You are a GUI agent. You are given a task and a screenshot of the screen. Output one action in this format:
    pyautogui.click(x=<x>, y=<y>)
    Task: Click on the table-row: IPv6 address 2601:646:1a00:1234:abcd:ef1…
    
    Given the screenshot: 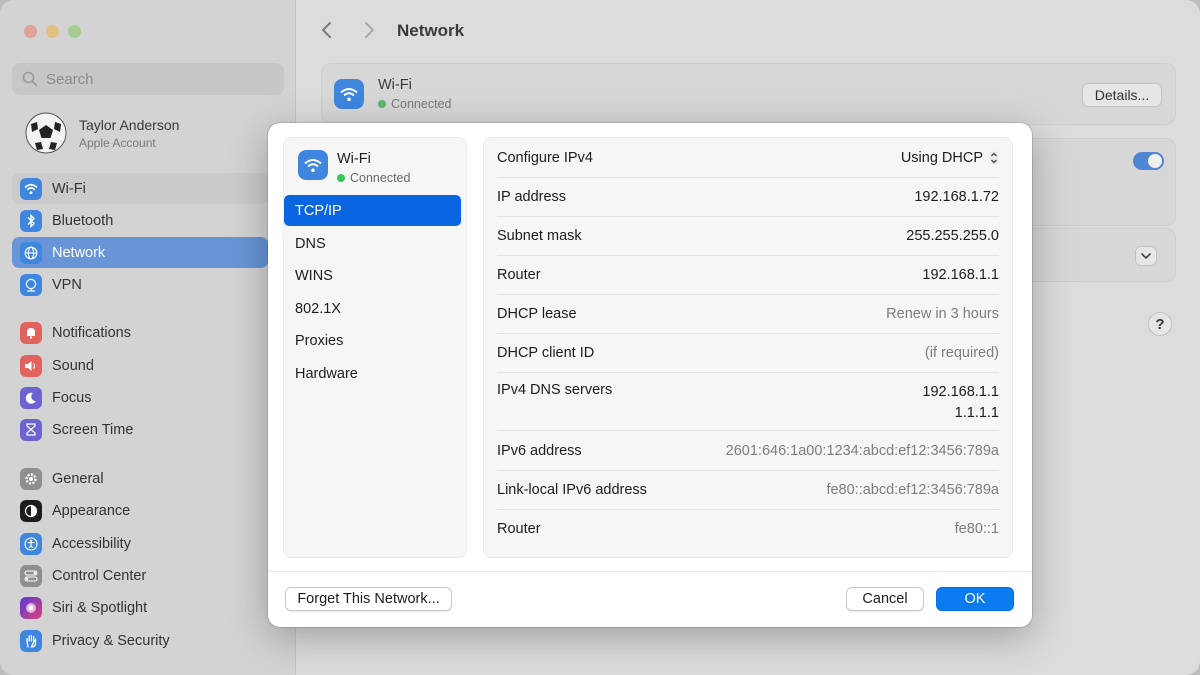 What is the action you would take?
    pyautogui.click(x=748, y=457)
    